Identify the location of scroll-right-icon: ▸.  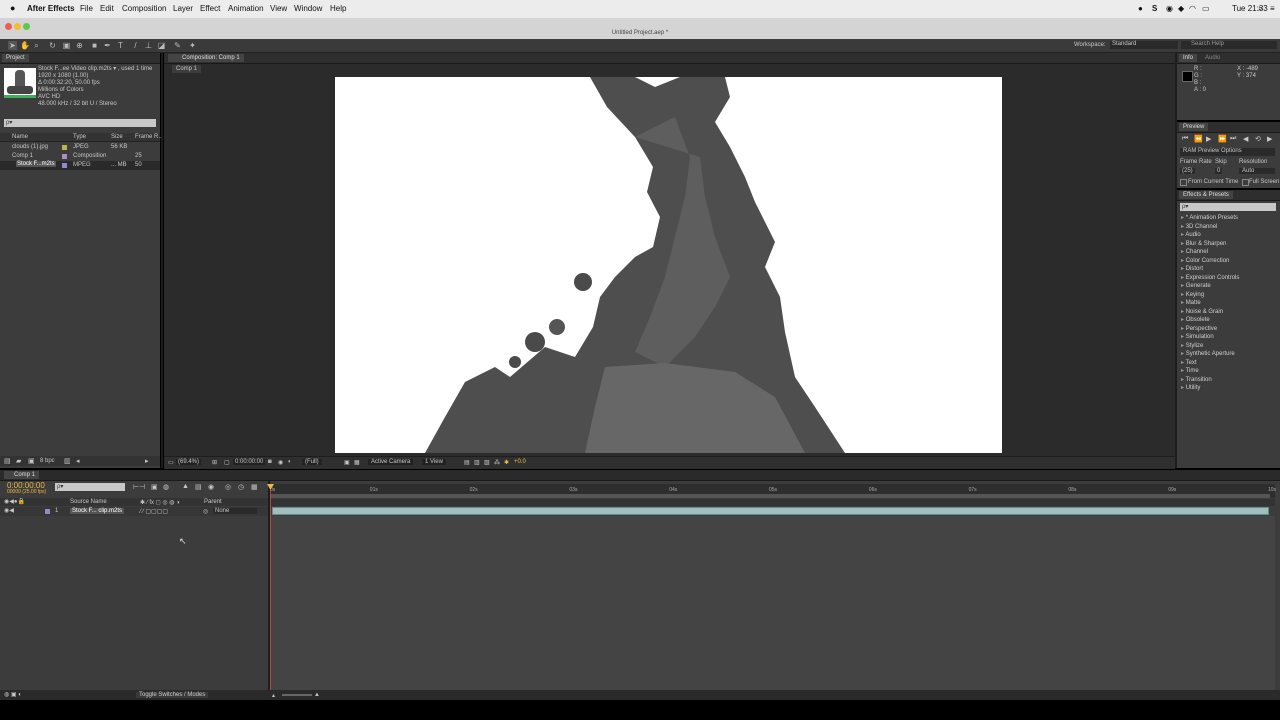
(147, 461).